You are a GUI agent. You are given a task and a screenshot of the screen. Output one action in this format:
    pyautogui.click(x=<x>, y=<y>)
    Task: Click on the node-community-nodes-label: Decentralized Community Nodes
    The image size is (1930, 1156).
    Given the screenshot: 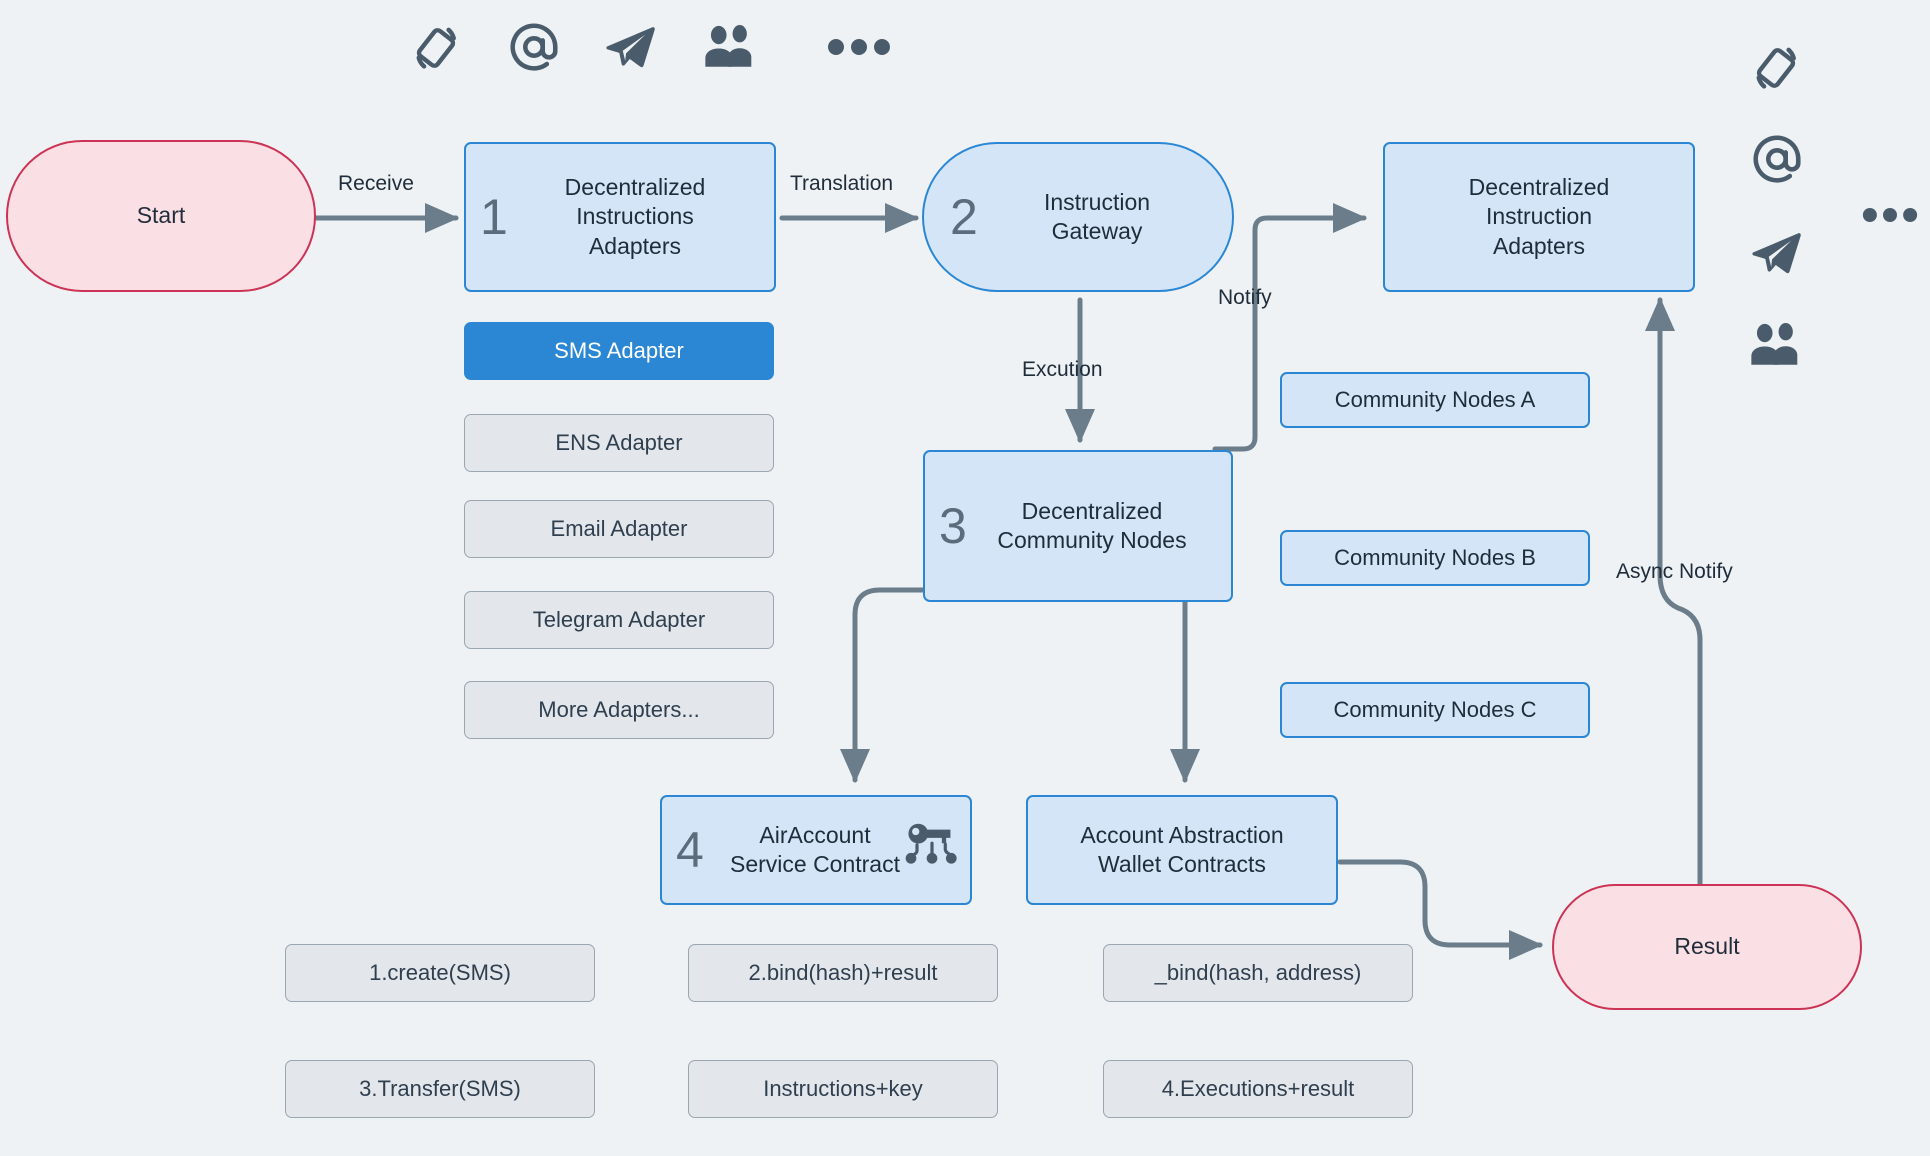 What is the action you would take?
    pyautogui.click(x=1092, y=525)
    